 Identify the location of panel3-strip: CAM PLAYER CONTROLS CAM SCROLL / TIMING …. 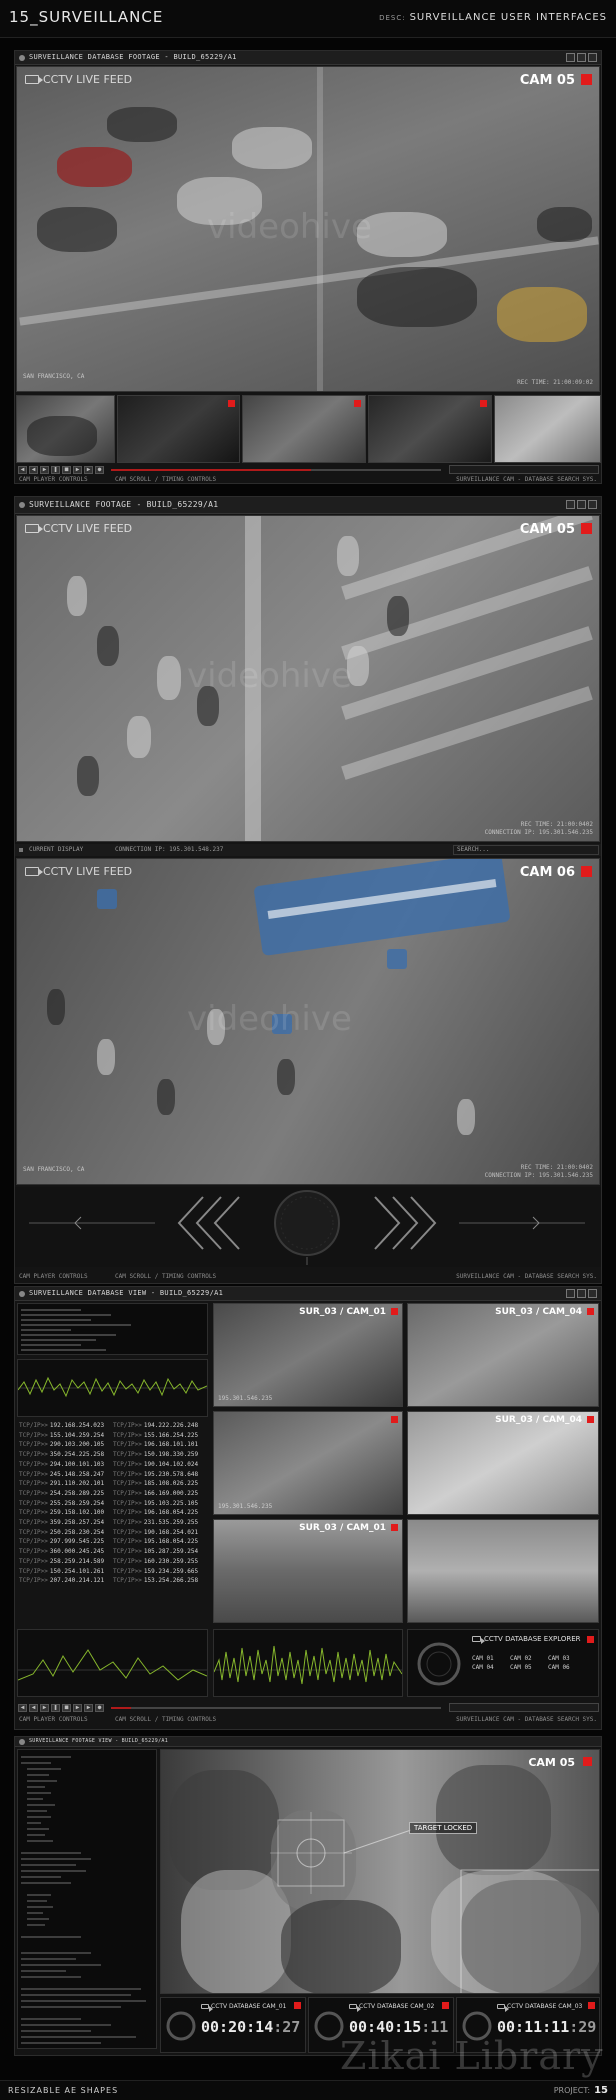
(308, 1719).